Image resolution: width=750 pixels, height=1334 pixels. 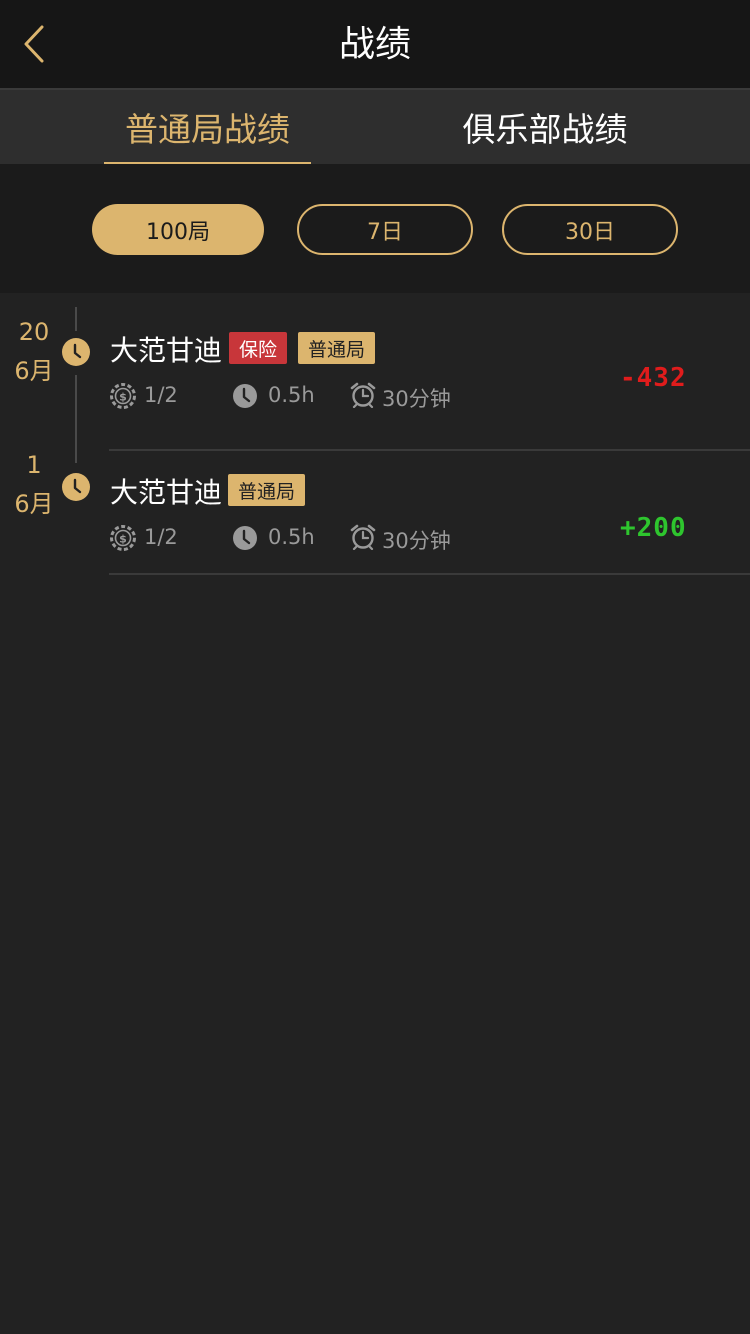 What do you see at coordinates (34, 465) in the screenshot?
I see `record-day: 1` at bounding box center [34, 465].